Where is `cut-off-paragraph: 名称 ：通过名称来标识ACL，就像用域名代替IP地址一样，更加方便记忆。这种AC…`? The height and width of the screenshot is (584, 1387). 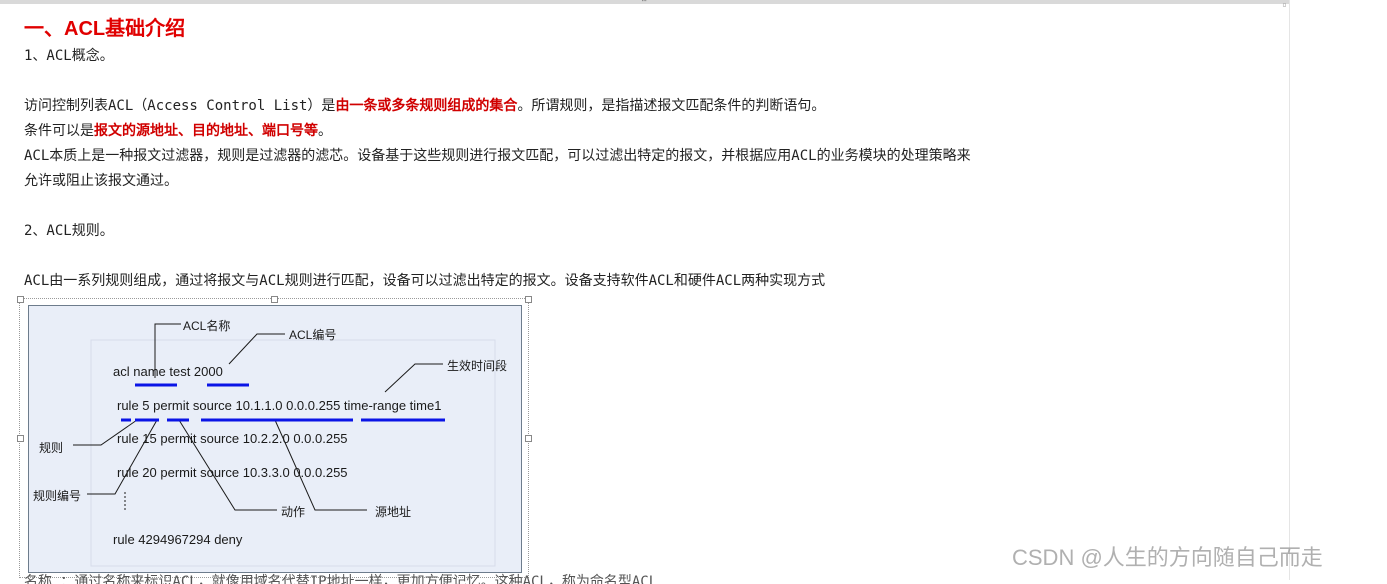
cut-off-paragraph: 名称 ：通过名称来标识ACL，就像用域名代替IP地址一样，更加方便记忆。这种AC… is located at coordinates (341, 579).